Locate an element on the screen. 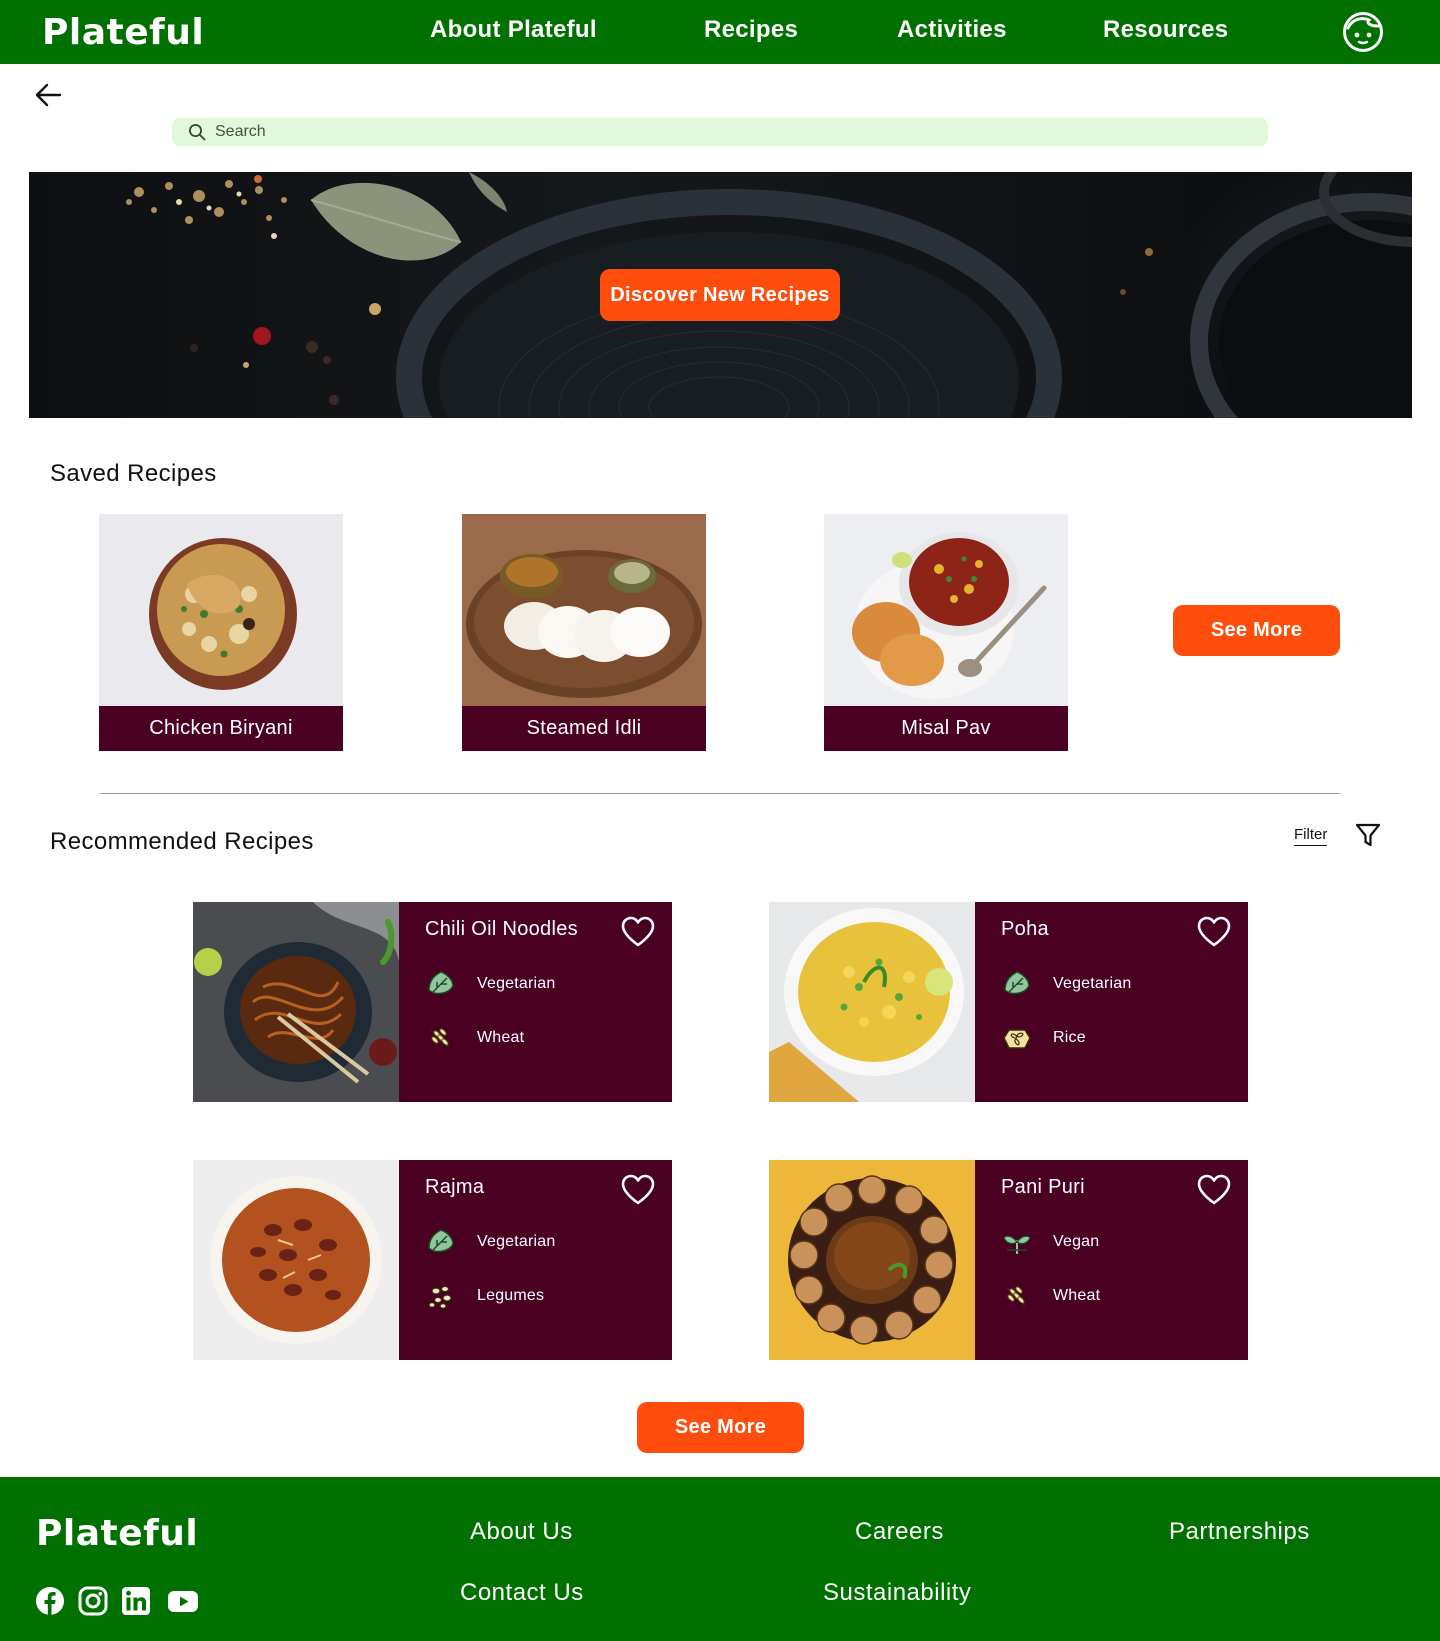 The width and height of the screenshot is (1440, 1641). face-icon is located at coordinates (1363, 32).